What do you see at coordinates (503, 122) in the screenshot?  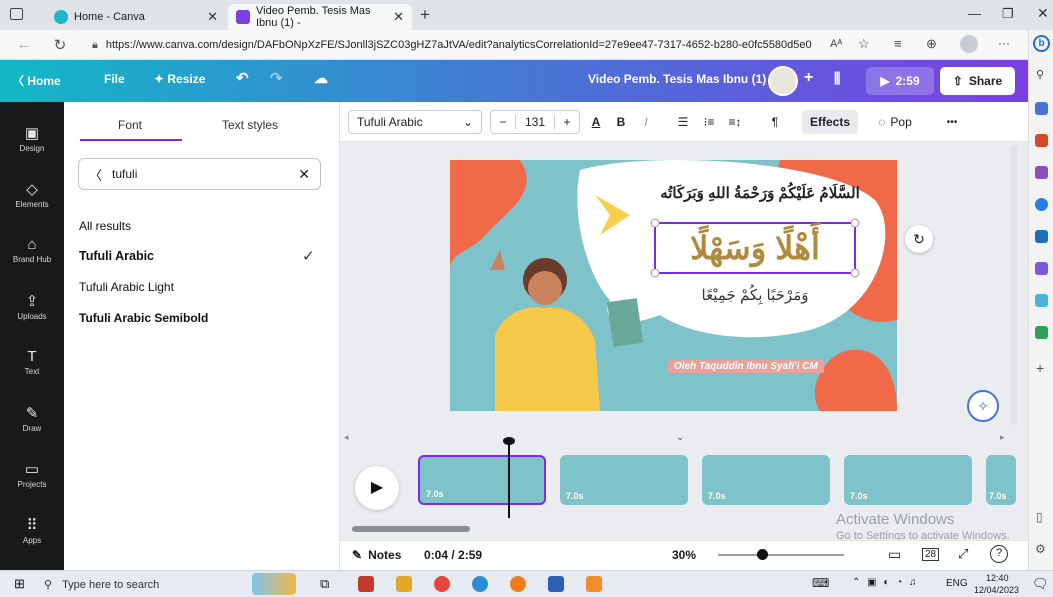 I see `decrease-size-button: −` at bounding box center [503, 122].